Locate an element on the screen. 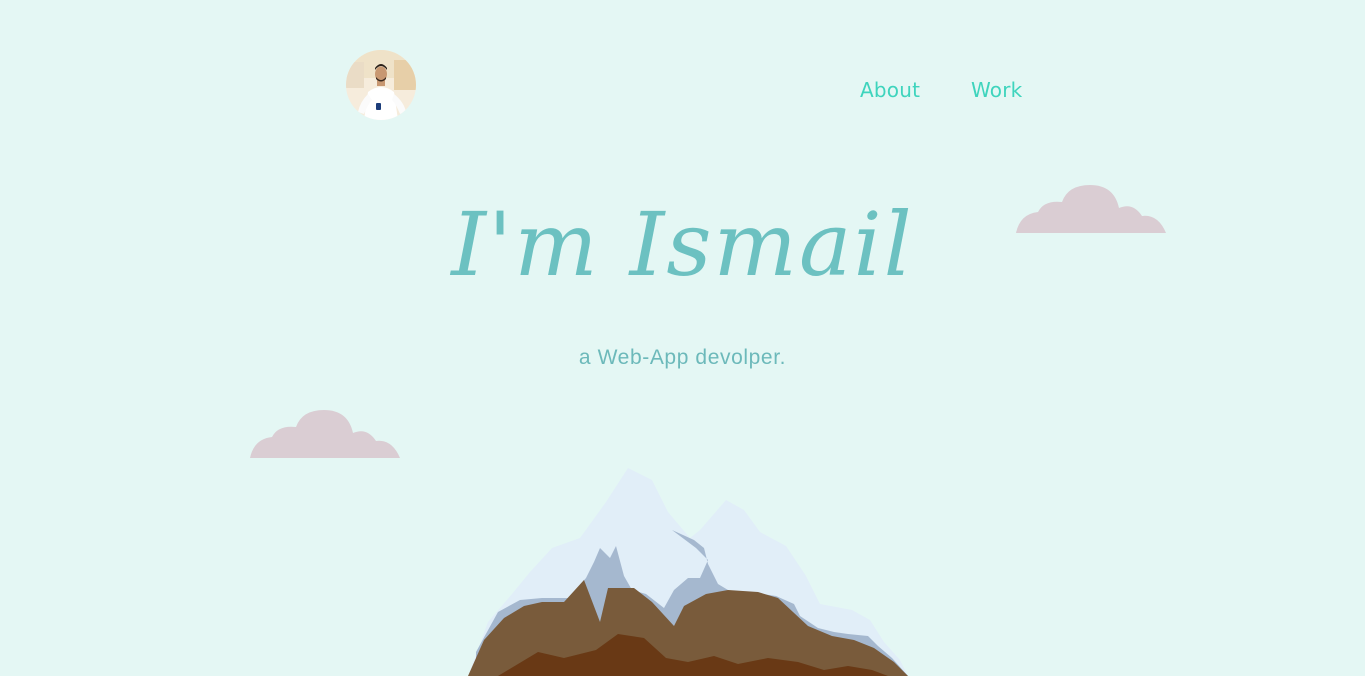 This screenshot has width=1365, height=676. main-nav: About Work is located at coordinates (682, 93).